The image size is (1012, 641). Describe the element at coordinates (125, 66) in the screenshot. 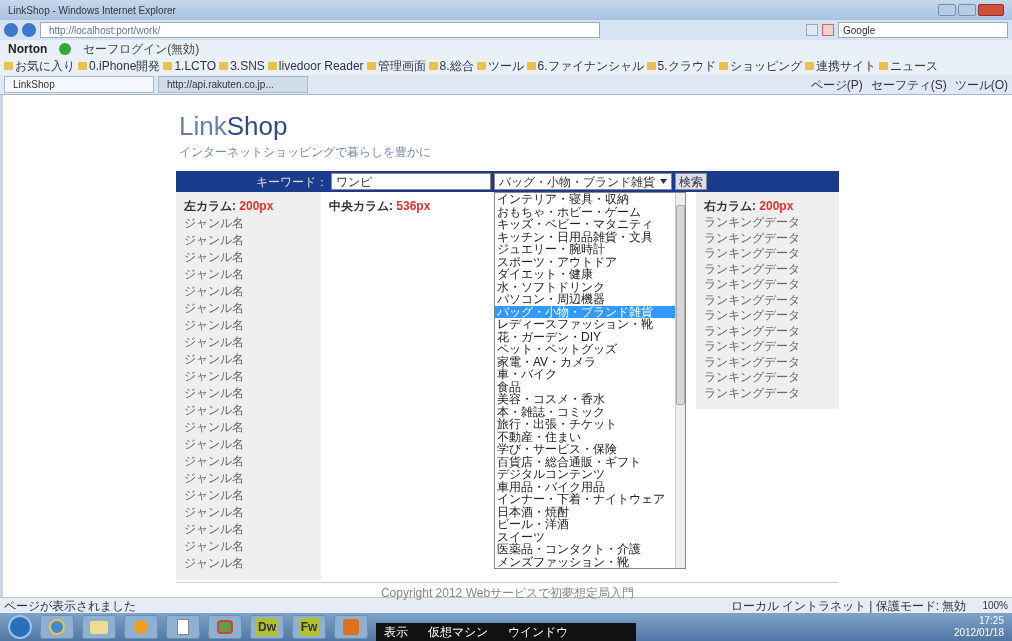

I see `favorites-item: 0.iPhone開発` at that location.